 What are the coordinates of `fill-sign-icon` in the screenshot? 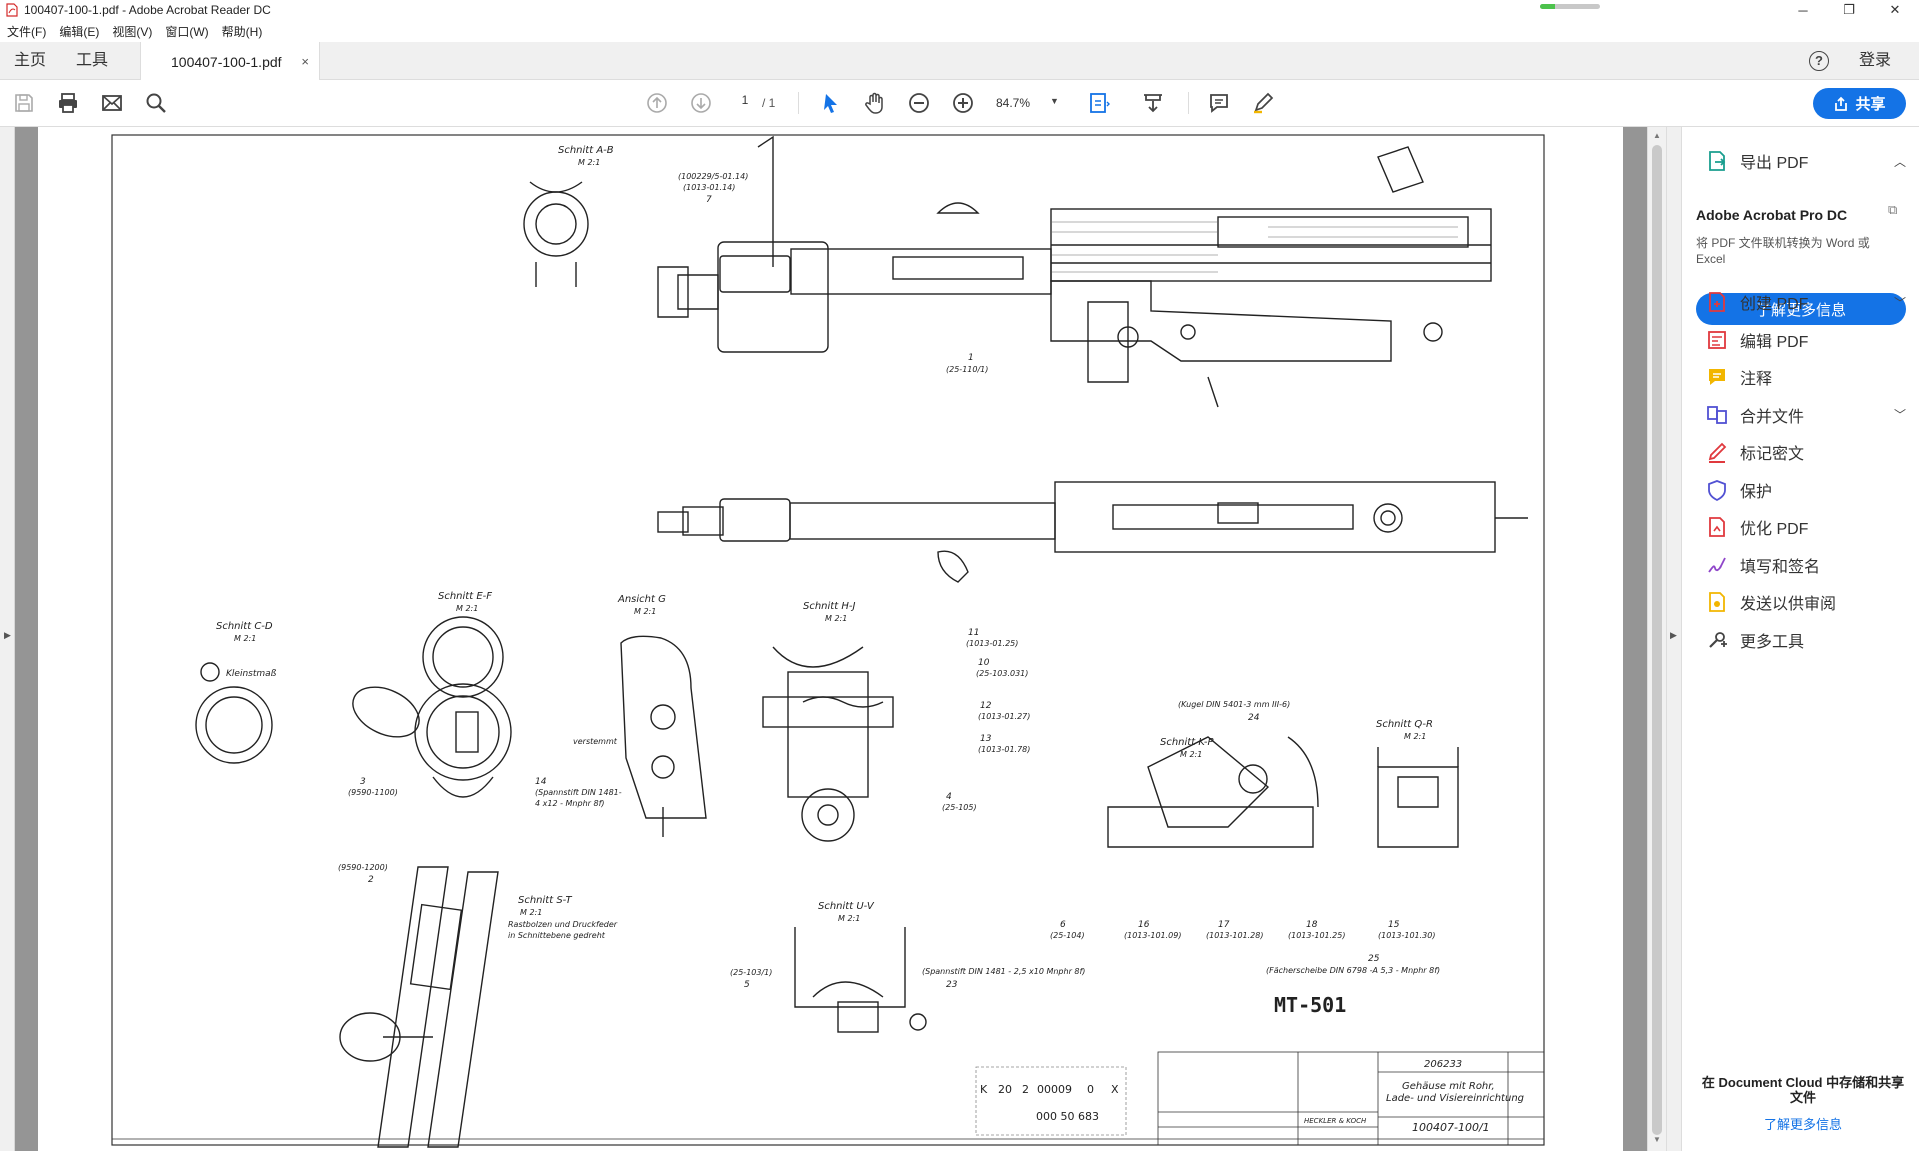 It's located at (1717, 565).